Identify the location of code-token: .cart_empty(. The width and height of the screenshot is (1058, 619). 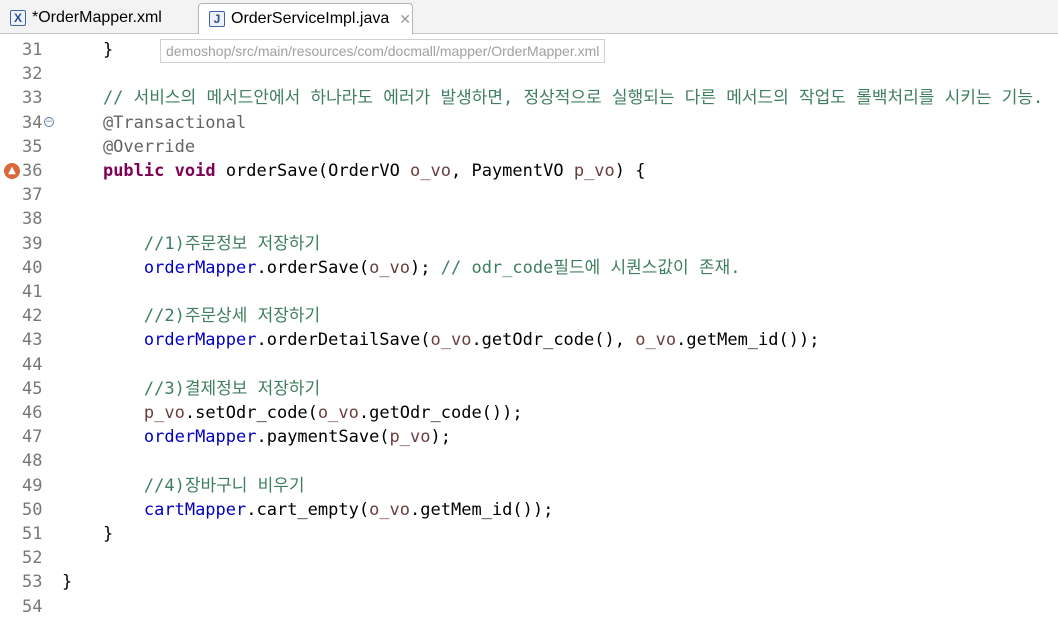
(308, 509).